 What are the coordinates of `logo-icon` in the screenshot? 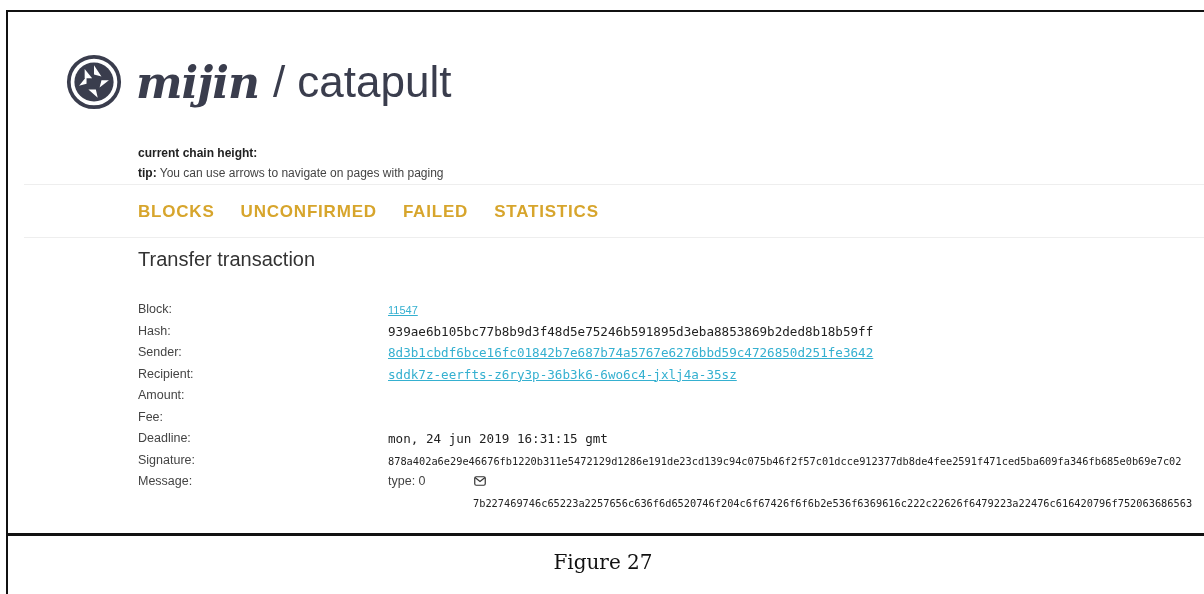 It's located at (94, 82).